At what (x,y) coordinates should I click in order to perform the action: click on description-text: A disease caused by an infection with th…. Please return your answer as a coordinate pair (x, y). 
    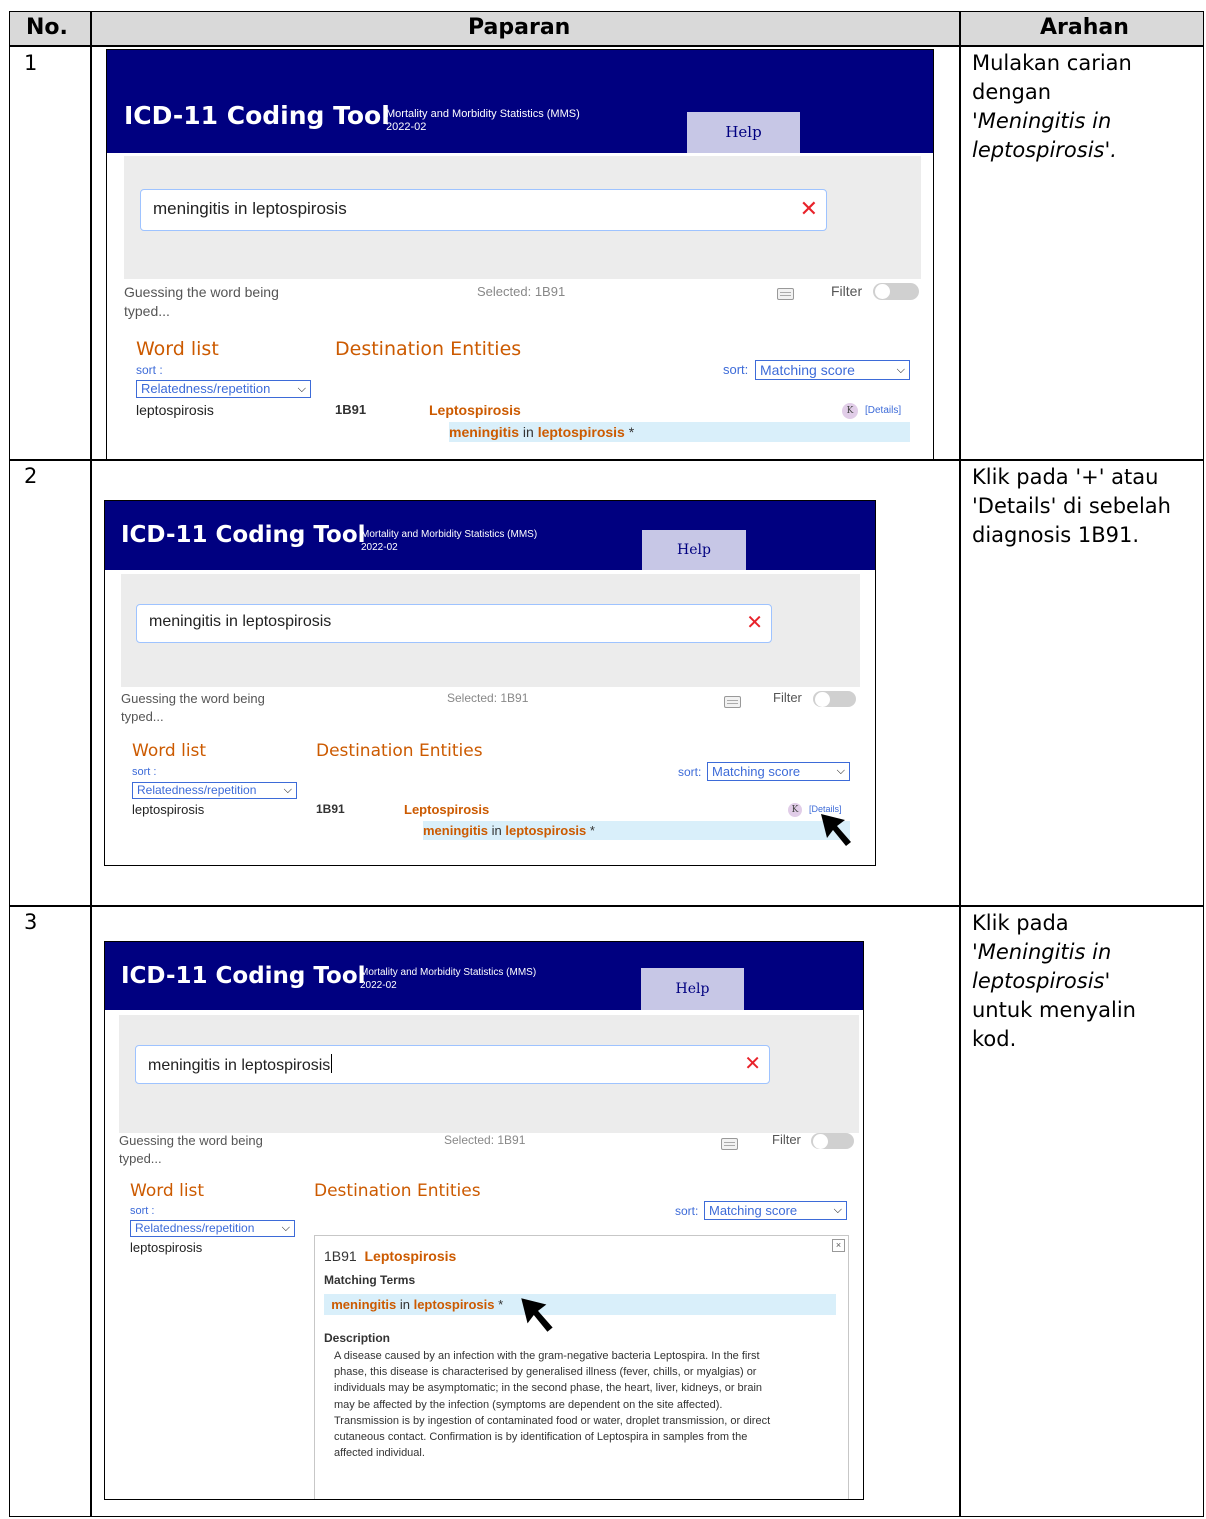
    Looking at the image, I should click on (589, 1404).